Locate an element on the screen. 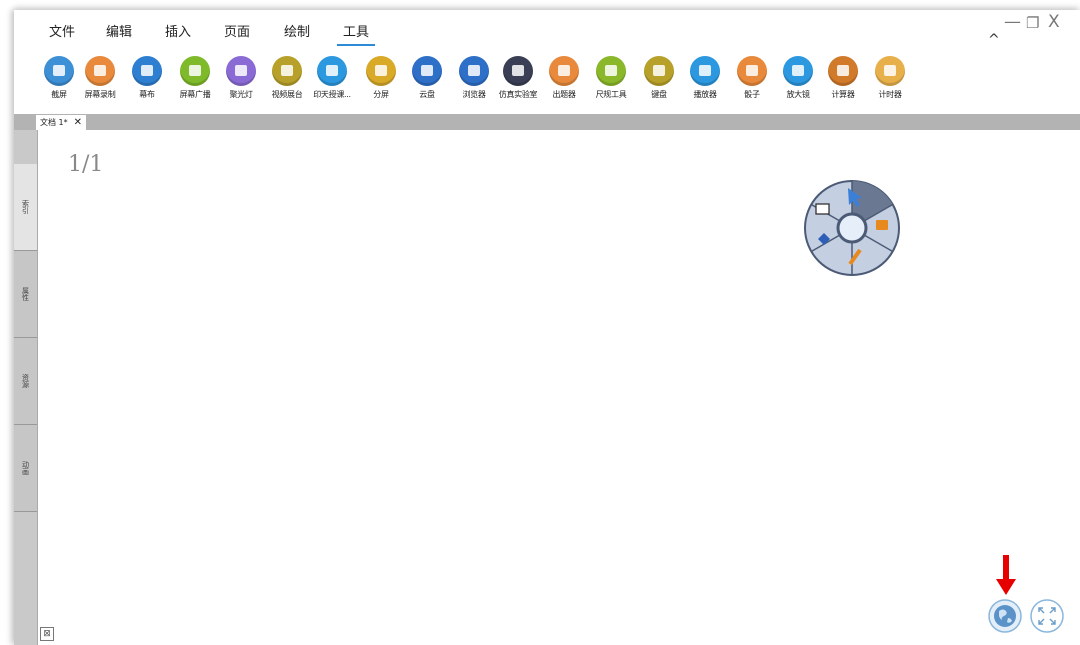 The width and height of the screenshot is (1080, 645). question-icon is located at coordinates (564, 71).